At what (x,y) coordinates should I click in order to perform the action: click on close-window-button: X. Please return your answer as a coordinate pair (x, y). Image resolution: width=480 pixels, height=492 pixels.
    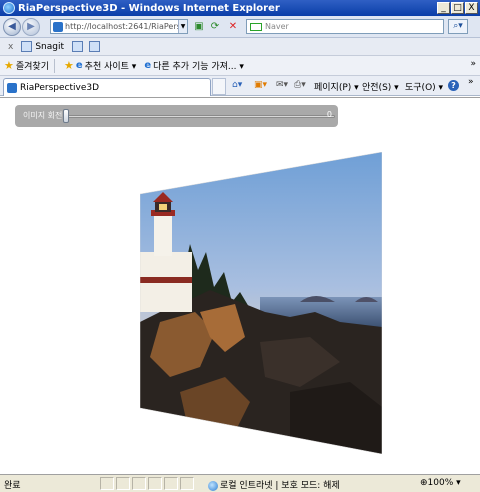
    Looking at the image, I should click on (471, 8).